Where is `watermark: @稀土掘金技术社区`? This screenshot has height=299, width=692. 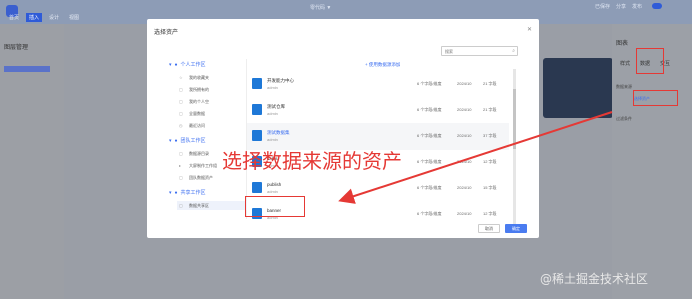 watermark: @稀土掘金技术社区 is located at coordinates (594, 279).